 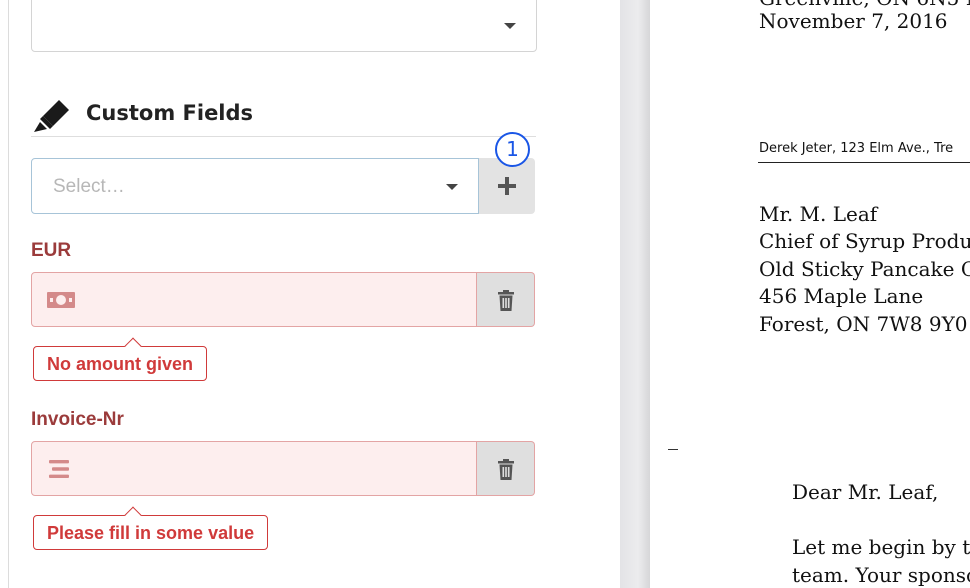 What do you see at coordinates (864, 269) in the screenshot?
I see `recipient-line: Old Sticky Pancake C` at bounding box center [864, 269].